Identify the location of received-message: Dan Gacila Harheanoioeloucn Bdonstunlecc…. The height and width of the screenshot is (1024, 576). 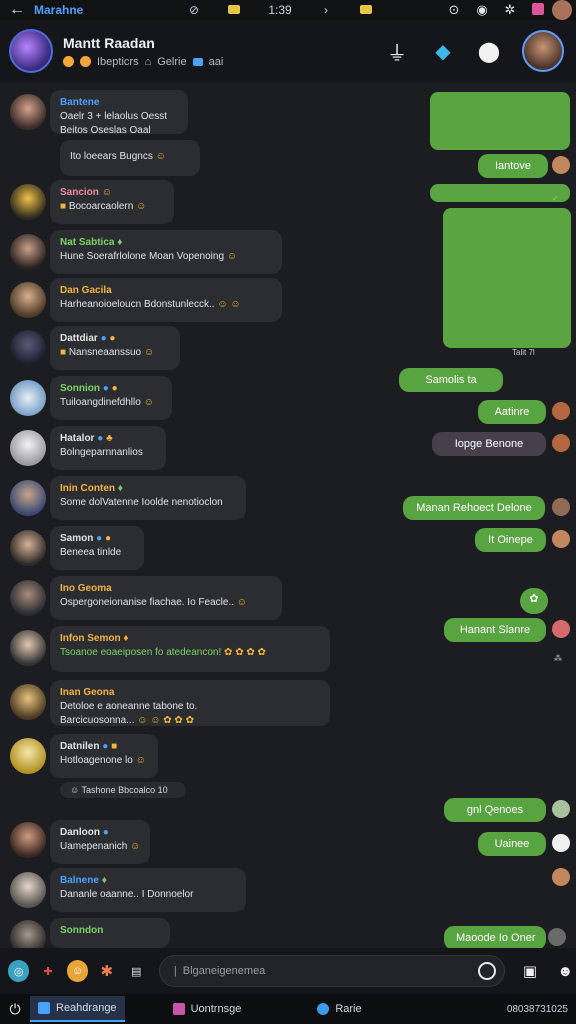
(166, 300).